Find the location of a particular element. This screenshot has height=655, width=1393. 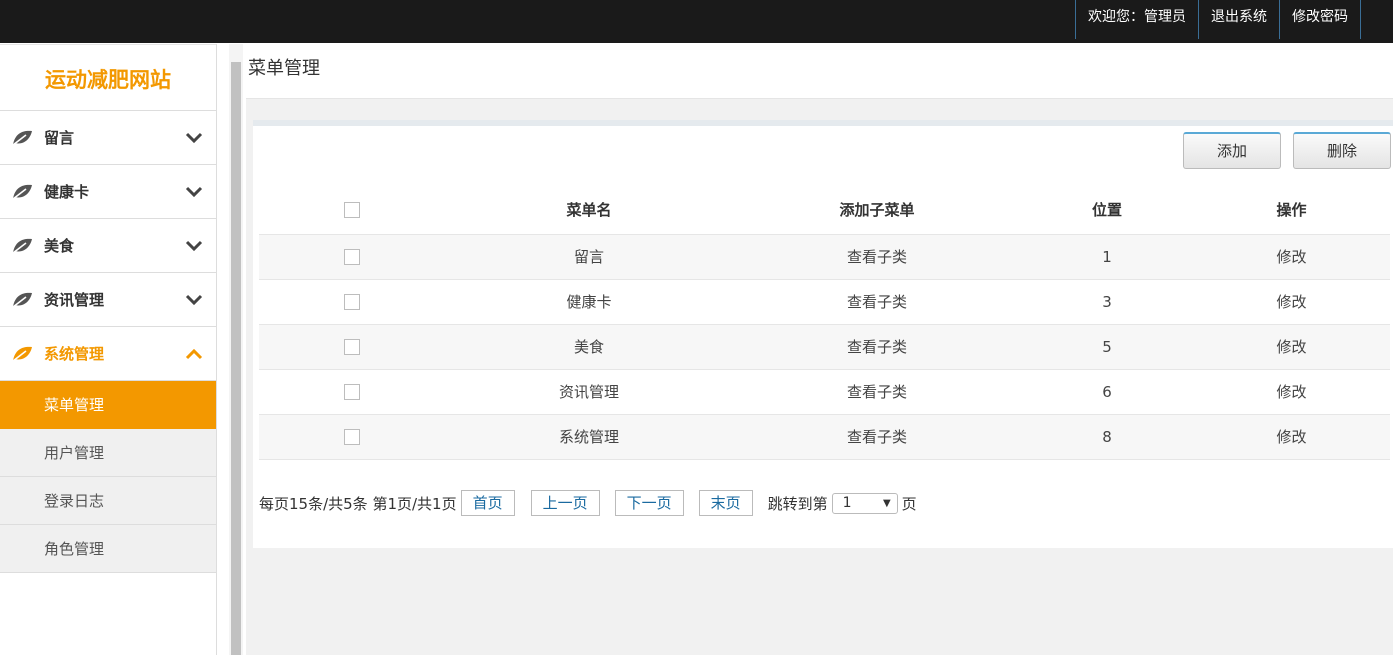

select-all-cell is located at coordinates (352, 209).